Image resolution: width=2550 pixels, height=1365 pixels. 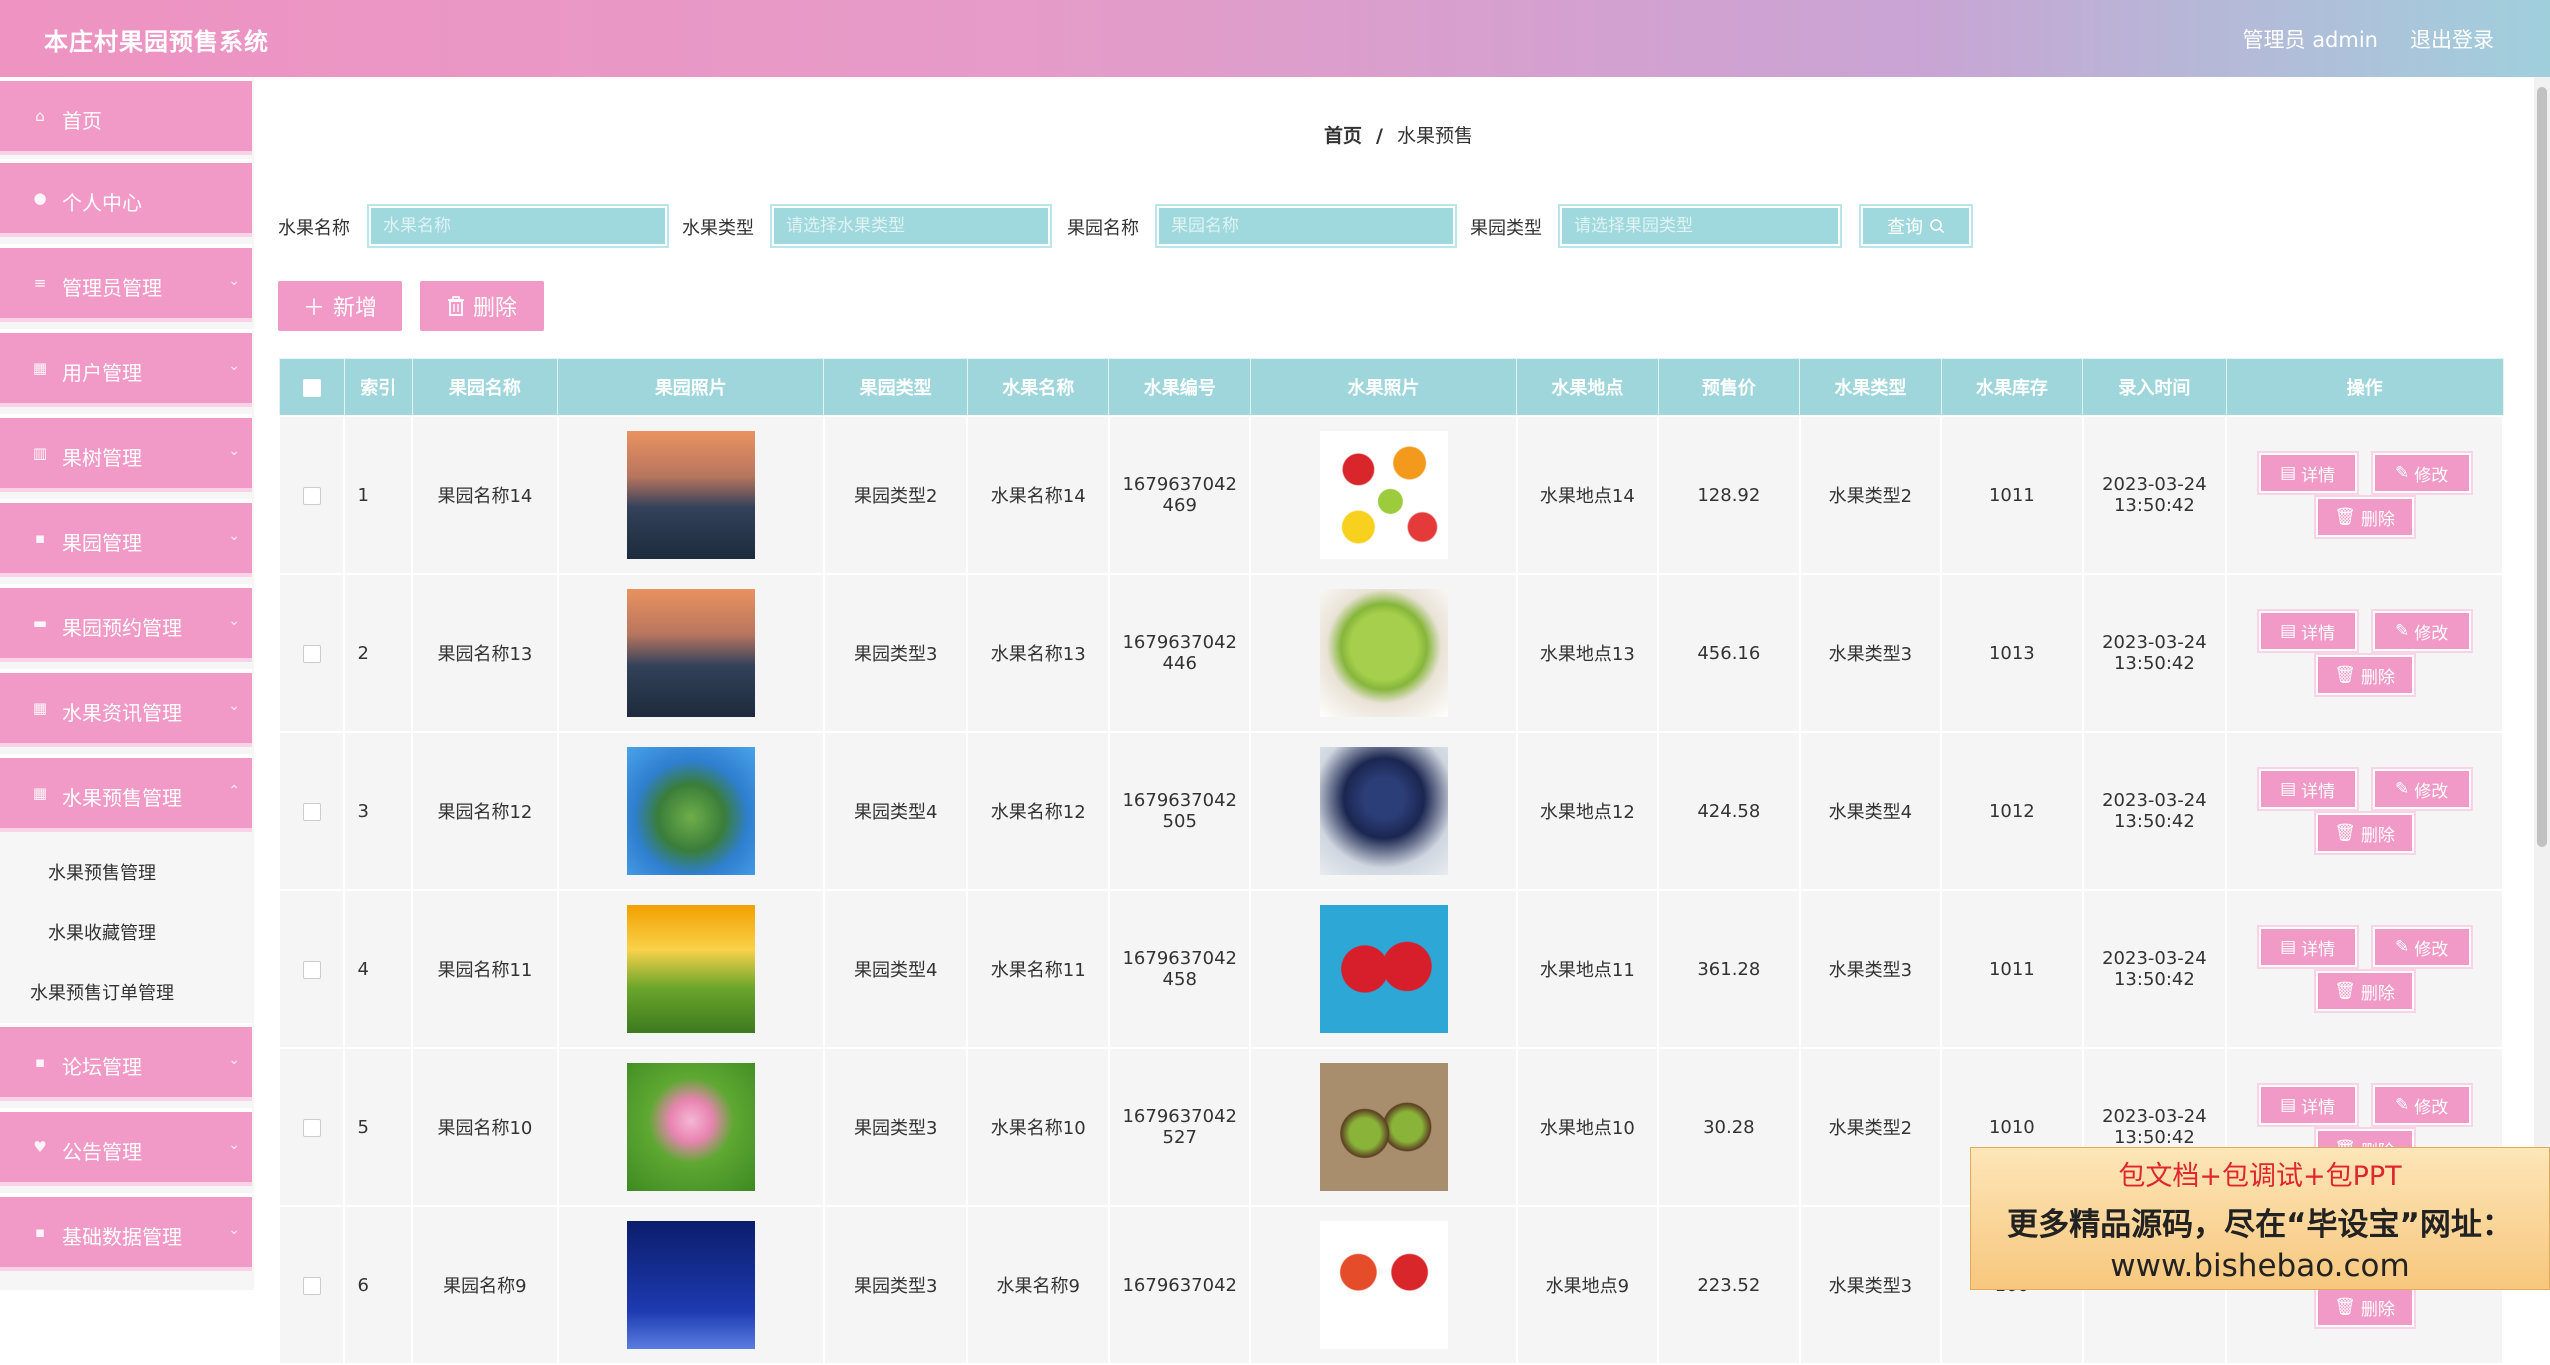 What do you see at coordinates (40, 538) in the screenshot?
I see `apps-icon: ▪` at bounding box center [40, 538].